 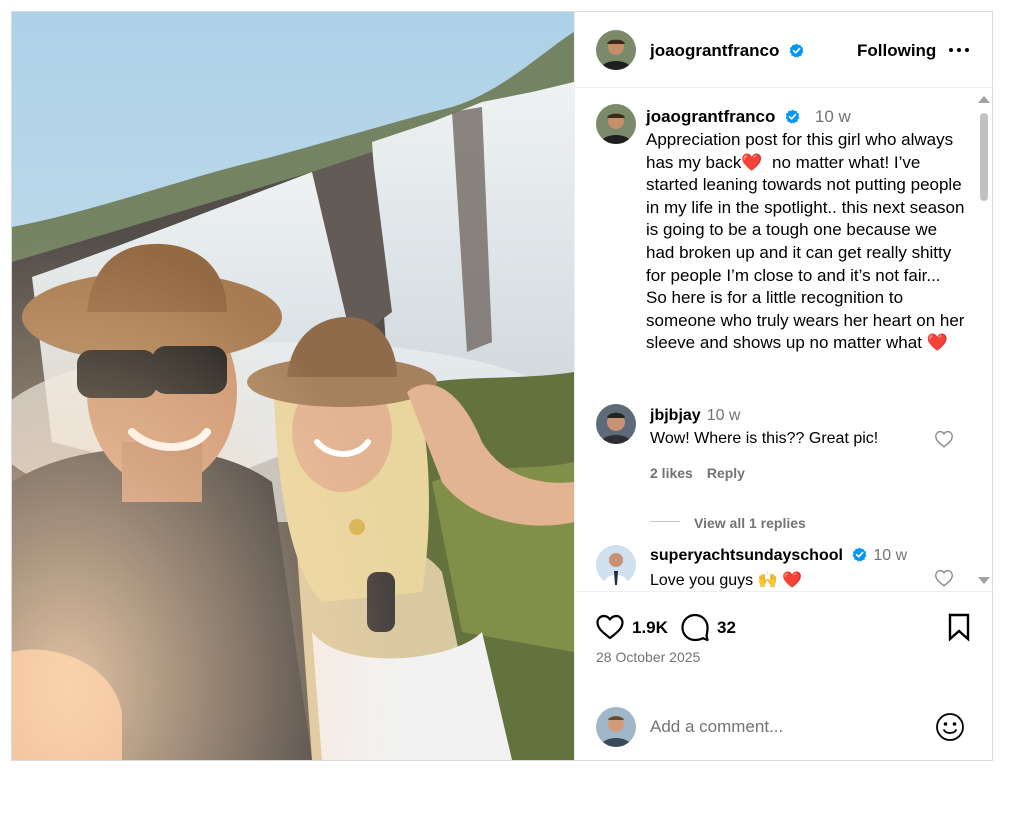 What do you see at coordinates (896, 51) in the screenshot?
I see `following-button: Following` at bounding box center [896, 51].